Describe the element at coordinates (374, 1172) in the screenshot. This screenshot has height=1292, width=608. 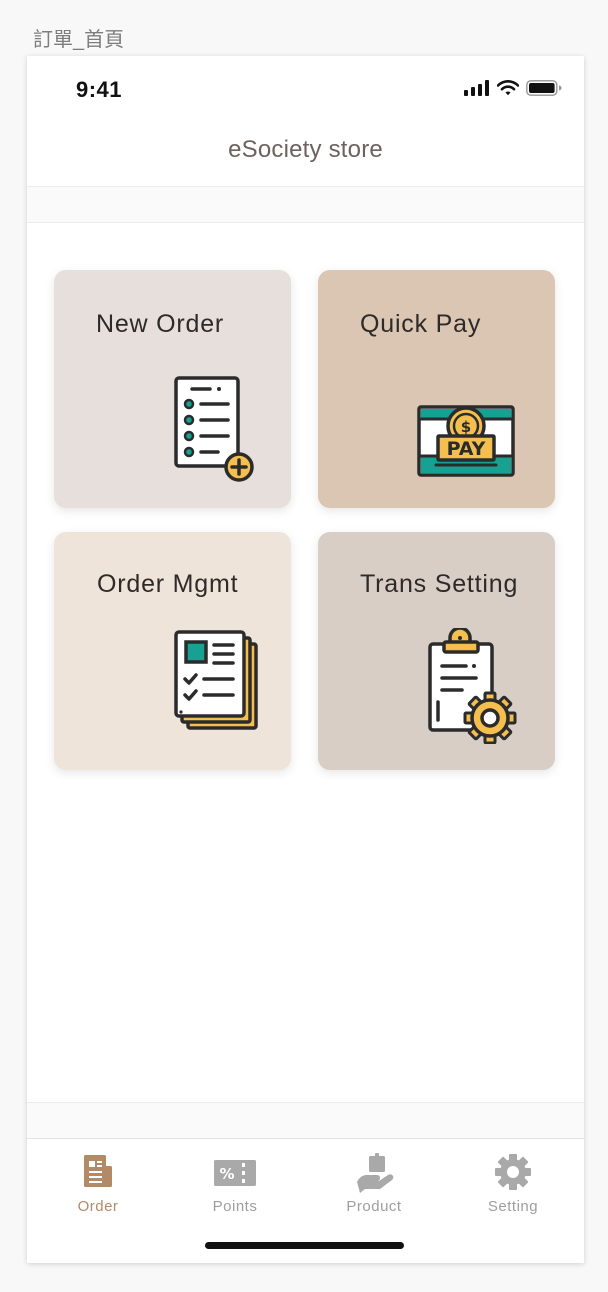
I see `product-tab-icon` at that location.